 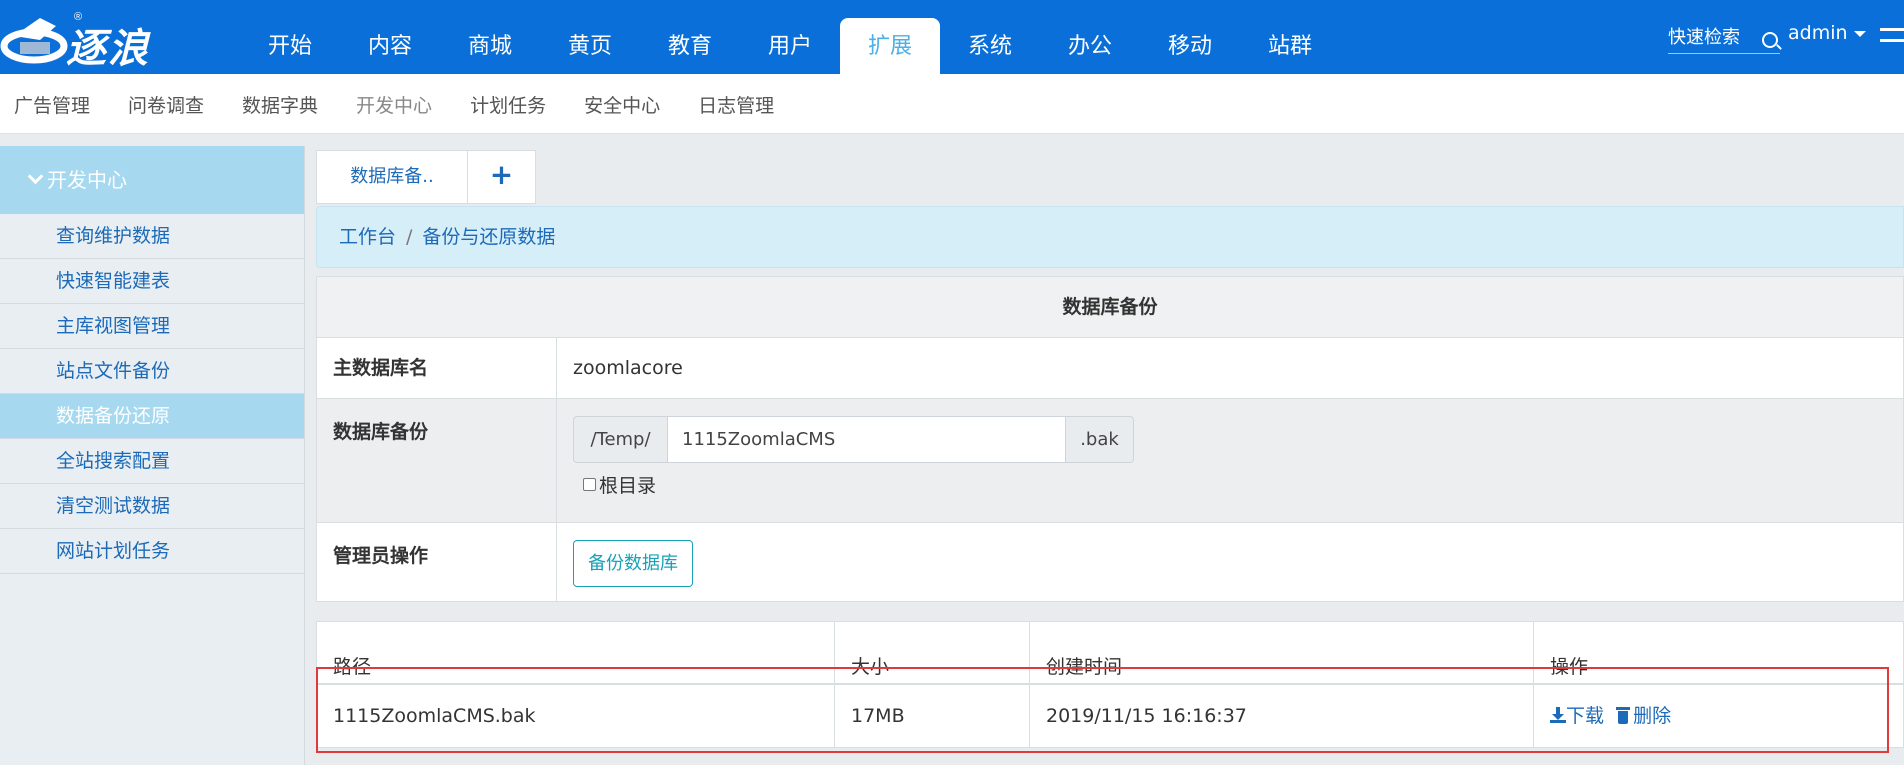 I want to click on delete-link: 删除, so click(x=1643, y=716).